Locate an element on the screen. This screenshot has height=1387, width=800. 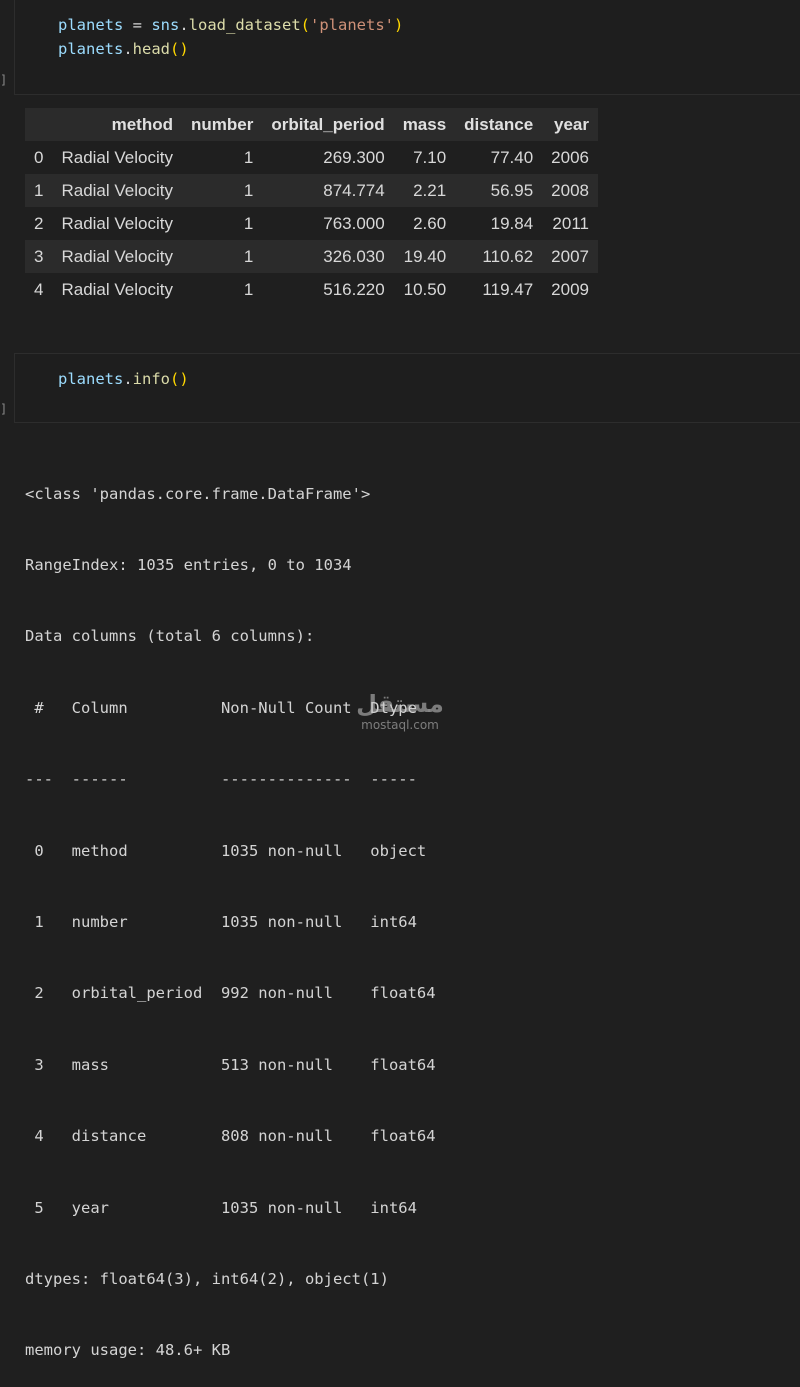
table-cell: 763.000 is located at coordinates (354, 223).